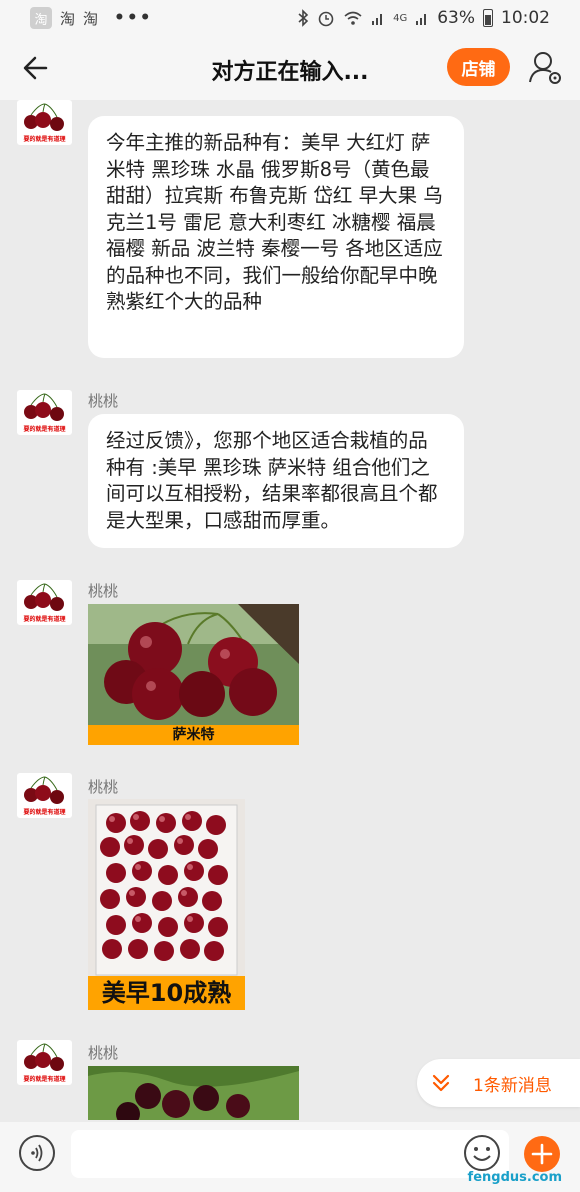 The height and width of the screenshot is (1192, 580). I want to click on new-message-pill: 1条新消息, so click(498, 1083).